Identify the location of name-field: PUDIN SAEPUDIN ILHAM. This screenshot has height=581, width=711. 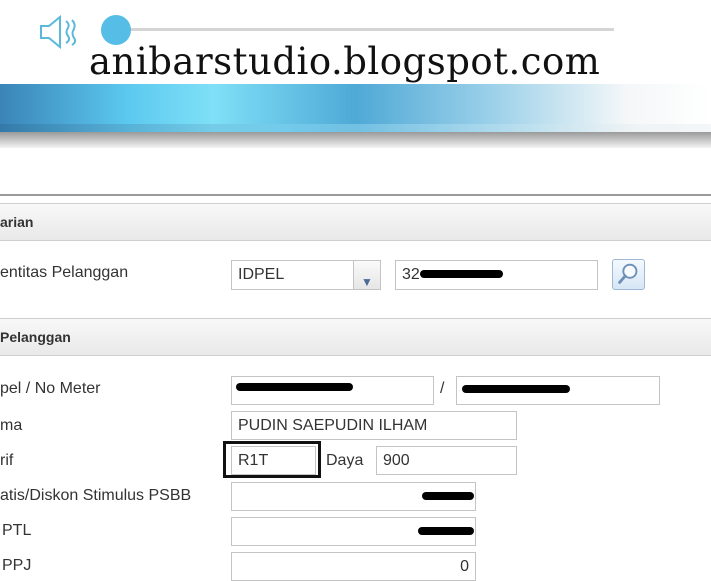
(374, 425).